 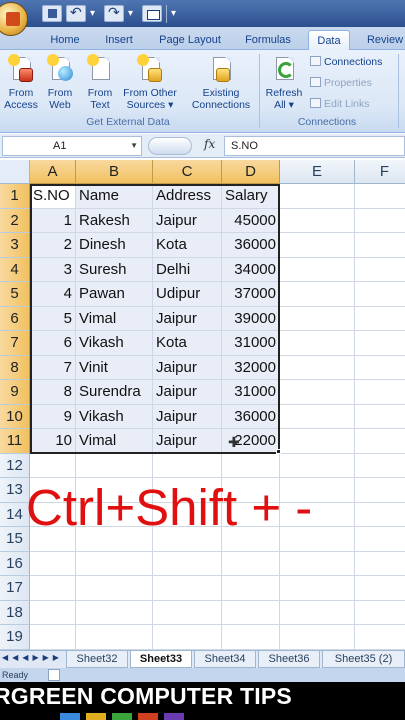 I want to click on column-header-e: E, so click(x=317, y=172).